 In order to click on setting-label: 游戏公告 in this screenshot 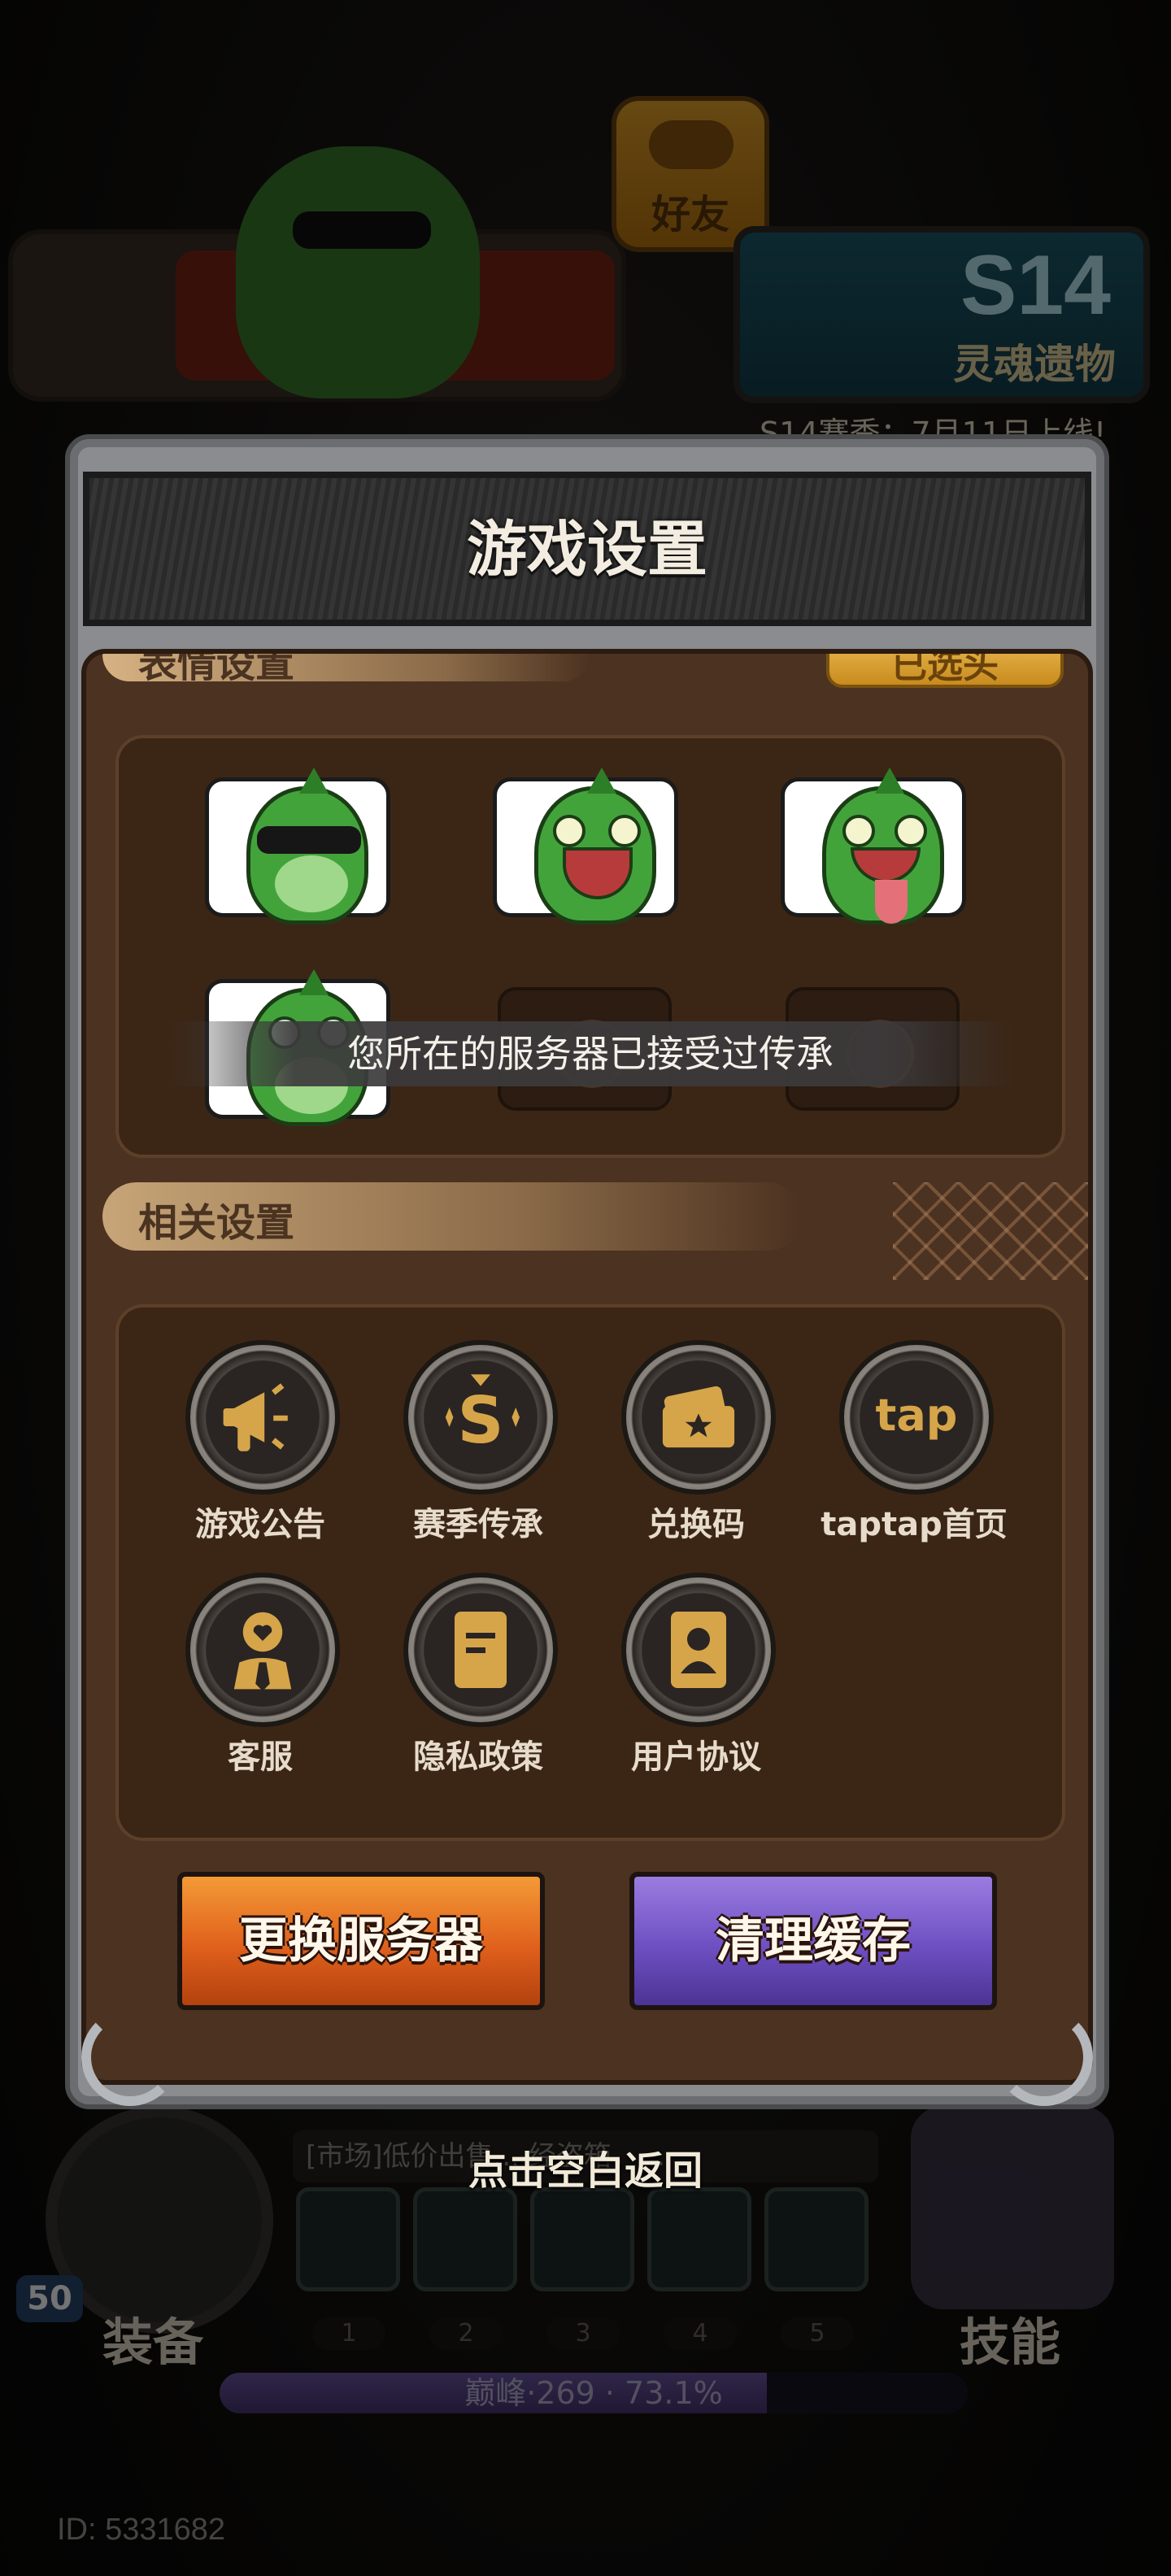, I will do `click(260, 1524)`.